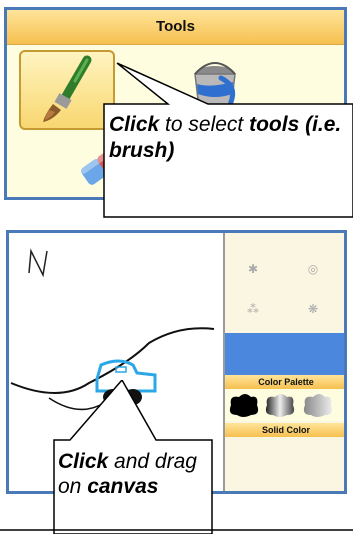 Image resolution: width=353 pixels, height=534 pixels. I want to click on selected-color-bar, so click(284, 354).